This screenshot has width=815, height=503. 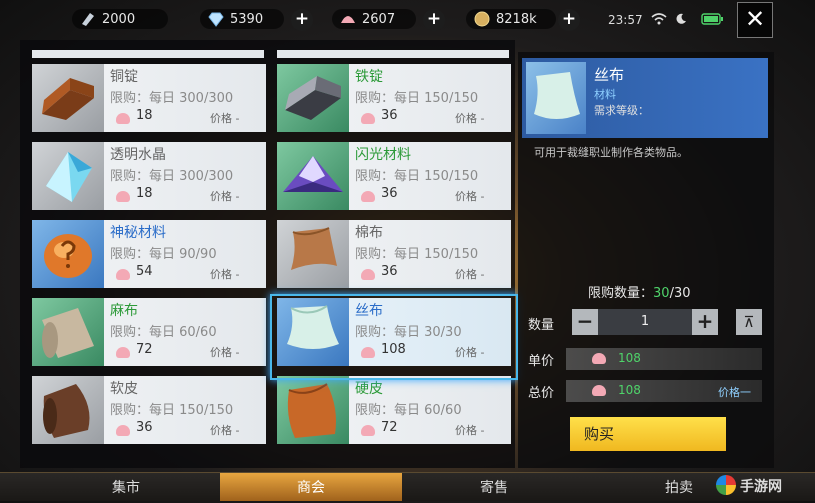 What do you see at coordinates (407, 20) in the screenshot?
I see `top-bar: 2000 5390 + 2607 + 8218k + 23:57 ✕` at bounding box center [407, 20].